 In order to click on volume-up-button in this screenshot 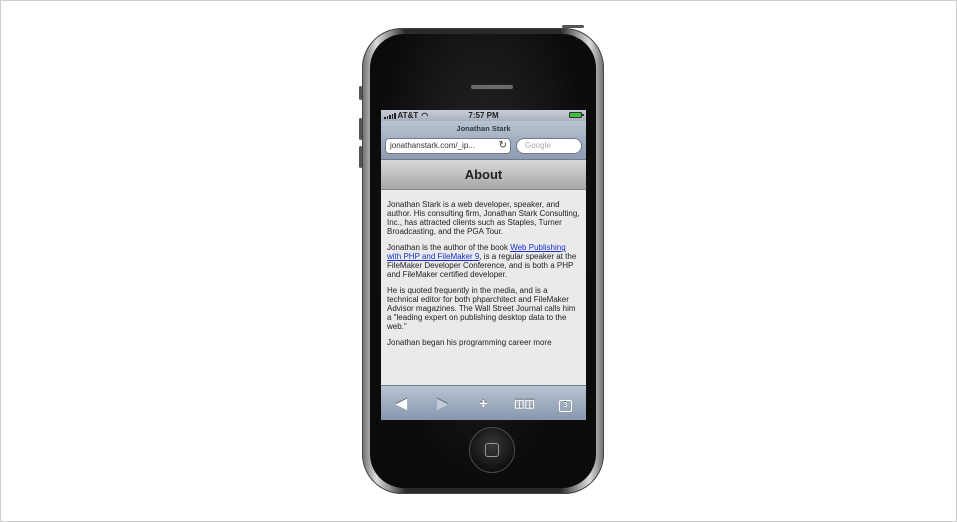, I will do `click(360, 129)`.